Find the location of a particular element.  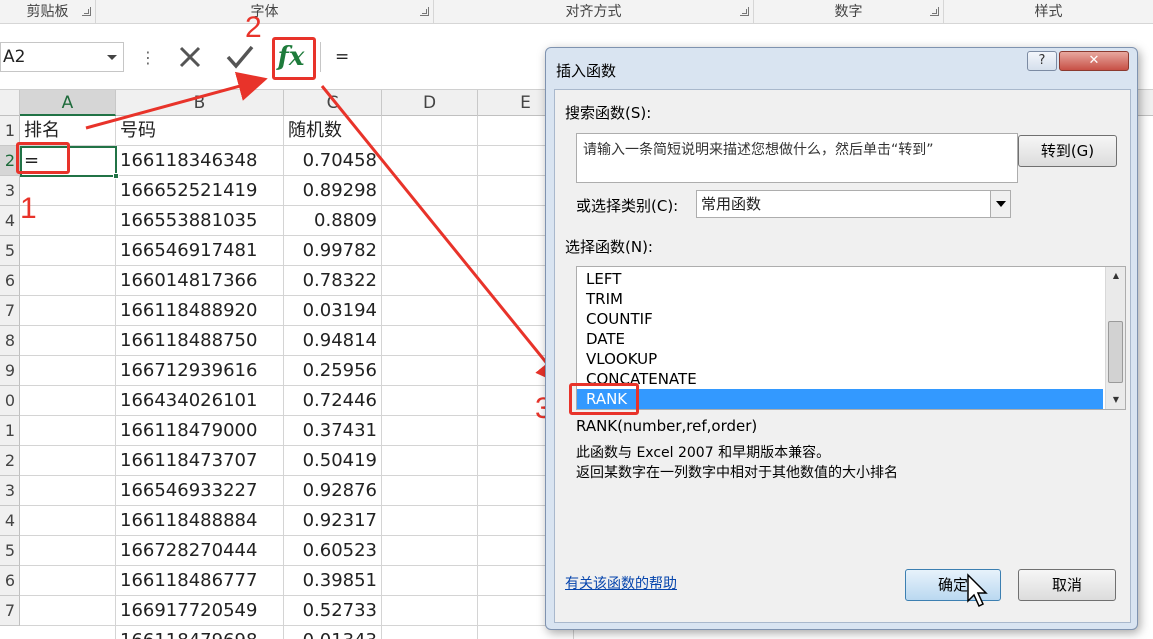

search-input: 请输入一条简短说明来描述您想做什么，然后单击“转到” is located at coordinates (797, 158).